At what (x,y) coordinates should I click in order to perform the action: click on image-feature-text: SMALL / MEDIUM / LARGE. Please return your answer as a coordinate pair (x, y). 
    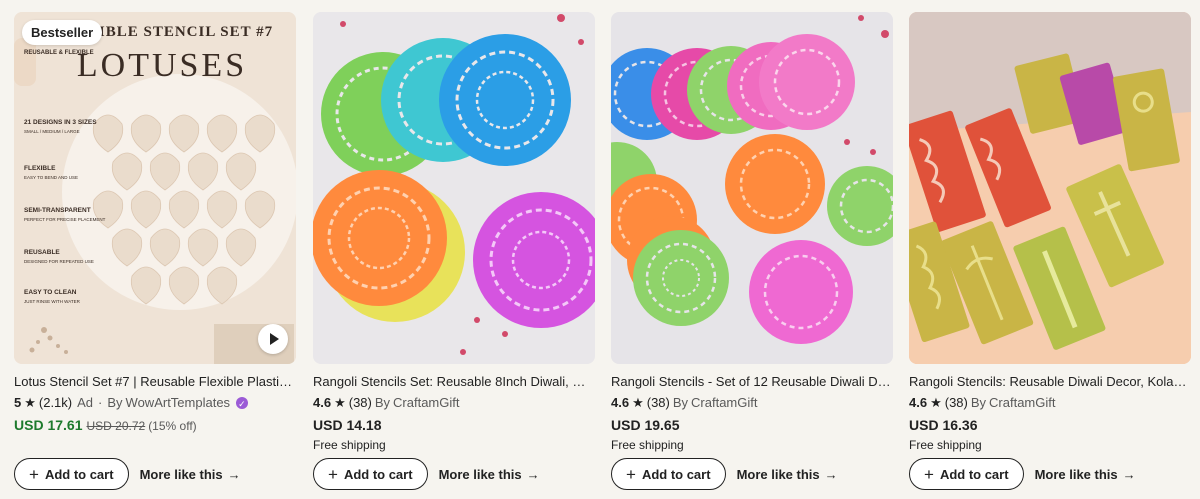
    Looking at the image, I should click on (52, 131).